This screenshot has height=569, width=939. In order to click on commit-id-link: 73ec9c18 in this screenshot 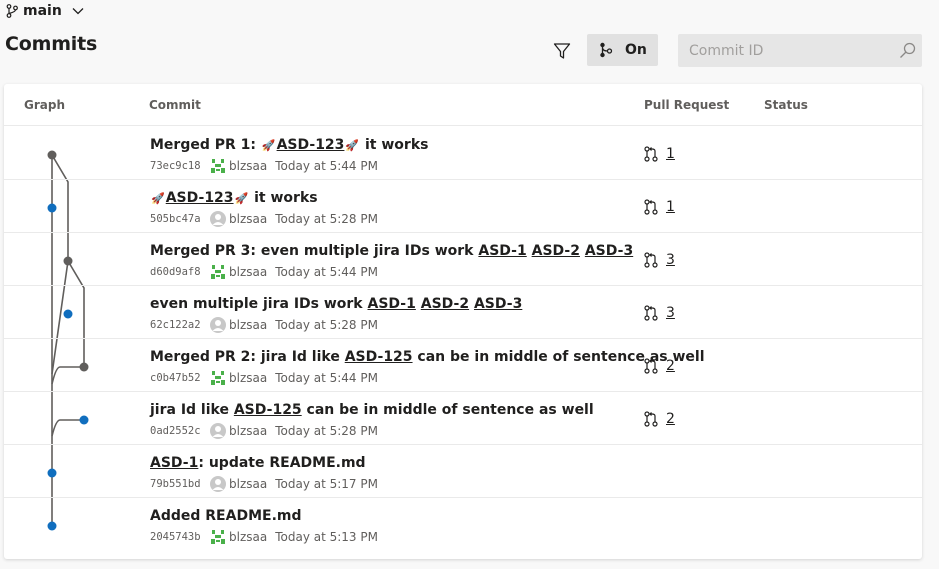, I will do `click(180, 166)`.